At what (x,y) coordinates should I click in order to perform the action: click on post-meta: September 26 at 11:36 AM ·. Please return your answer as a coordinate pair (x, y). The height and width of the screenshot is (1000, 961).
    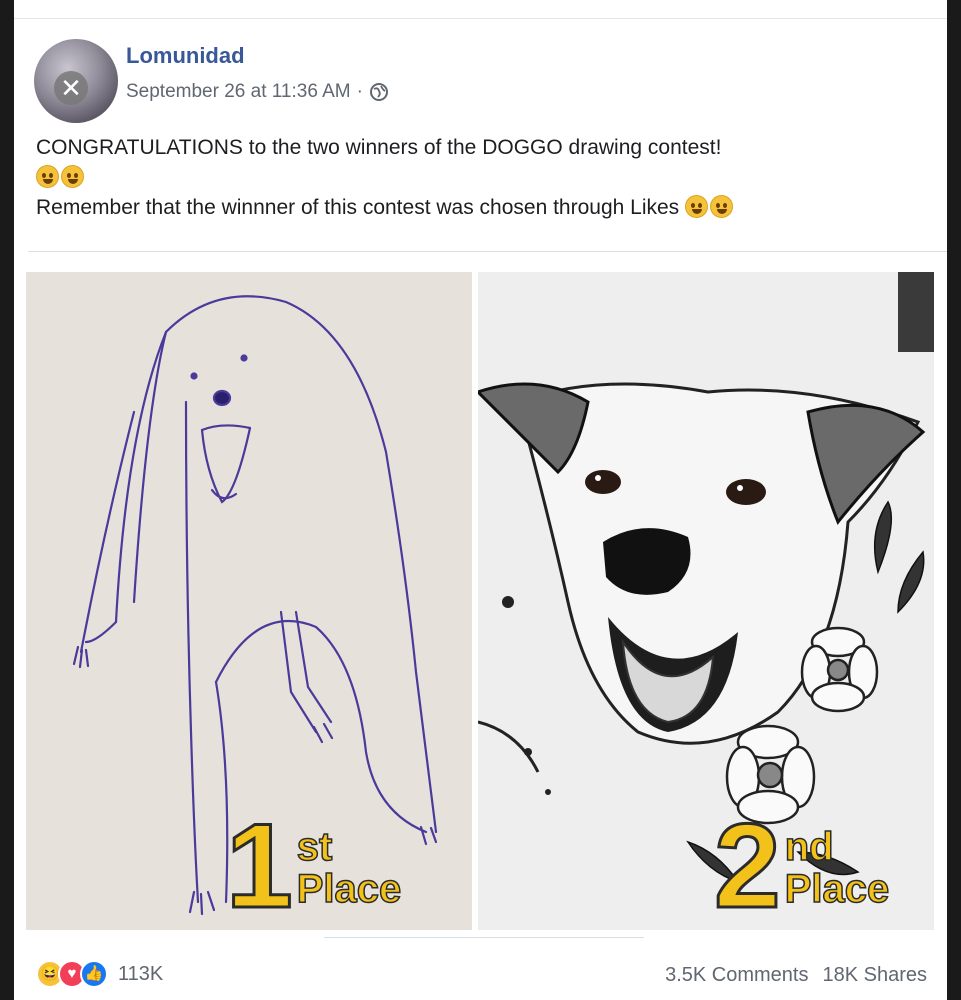
    Looking at the image, I should click on (257, 92).